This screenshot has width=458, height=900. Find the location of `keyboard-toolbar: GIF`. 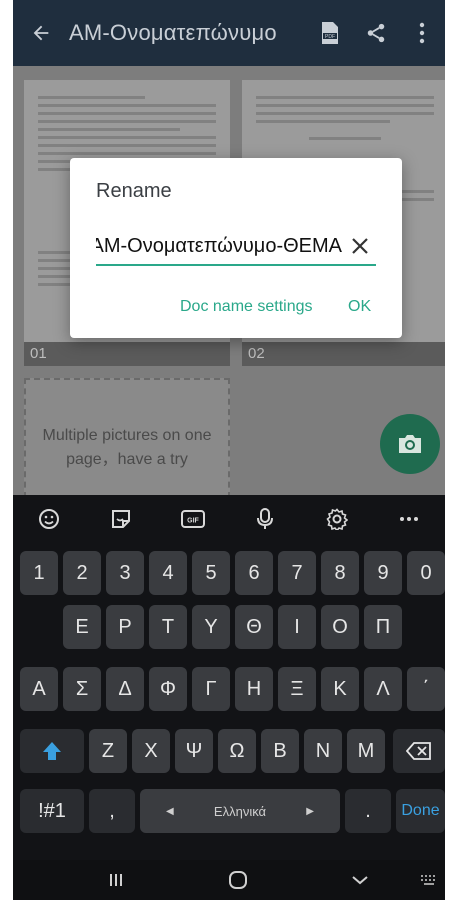

keyboard-toolbar: GIF is located at coordinates (229, 519).